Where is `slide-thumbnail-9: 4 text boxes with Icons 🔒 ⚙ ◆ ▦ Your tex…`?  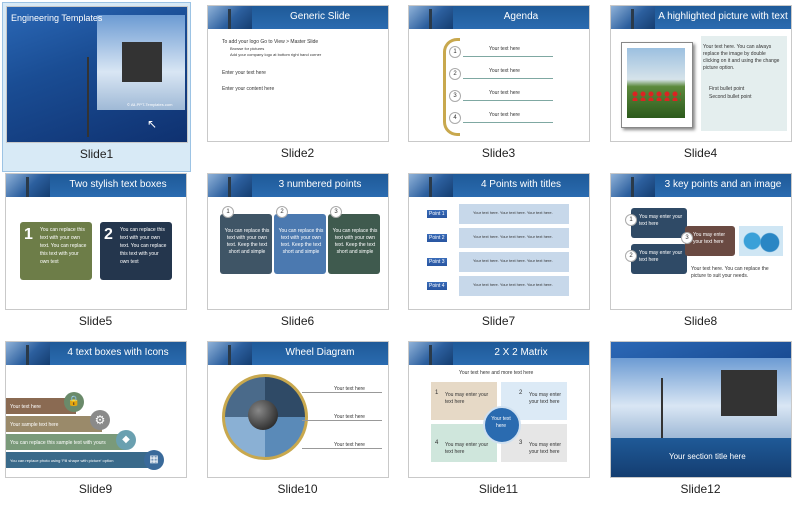
slide-thumbnail-9: 4 text boxes with Icons 🔒 ⚙ ◆ ▦ Your tex… is located at coordinates (95, 422).